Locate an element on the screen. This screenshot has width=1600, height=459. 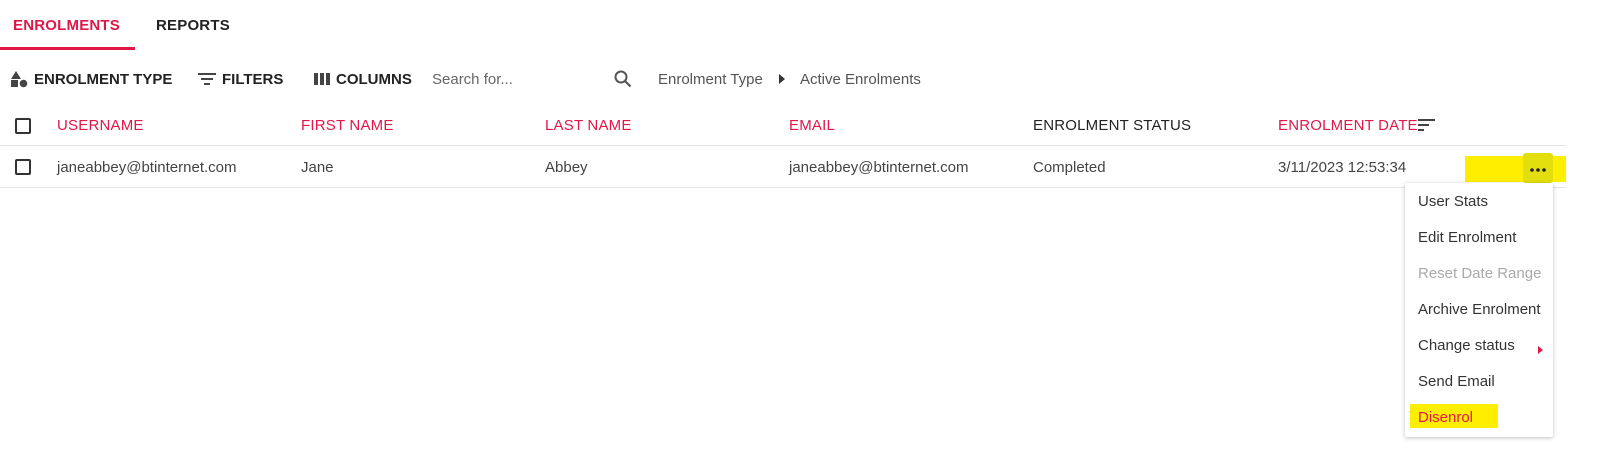
more-dots-icon is located at coordinates (1538, 168).